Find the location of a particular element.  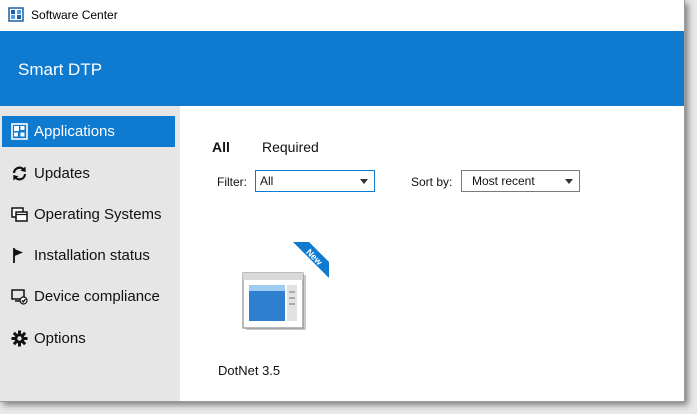

app-name: DotNet 3.5 is located at coordinates (249, 370).